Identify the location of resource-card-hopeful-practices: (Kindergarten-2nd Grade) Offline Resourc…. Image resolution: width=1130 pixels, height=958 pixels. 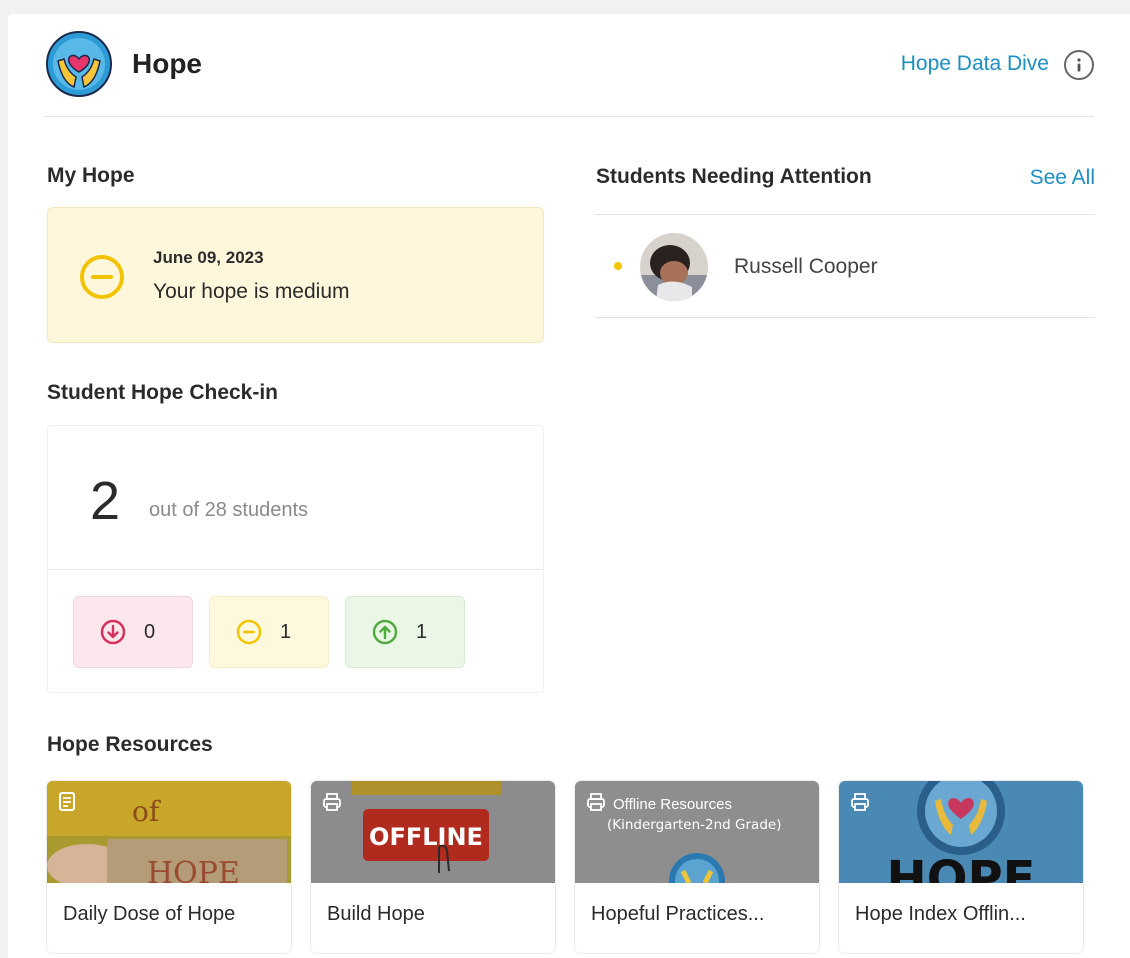
(697, 867).